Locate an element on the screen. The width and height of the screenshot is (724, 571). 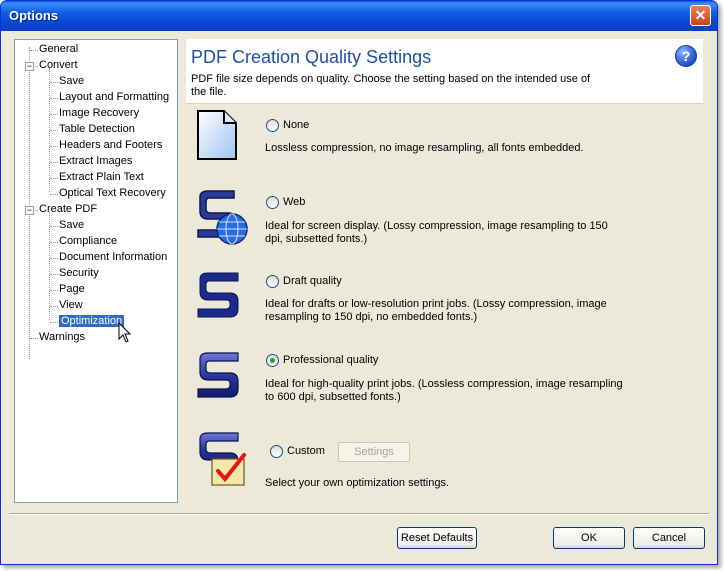
tree-item: View is located at coordinates (71, 305).